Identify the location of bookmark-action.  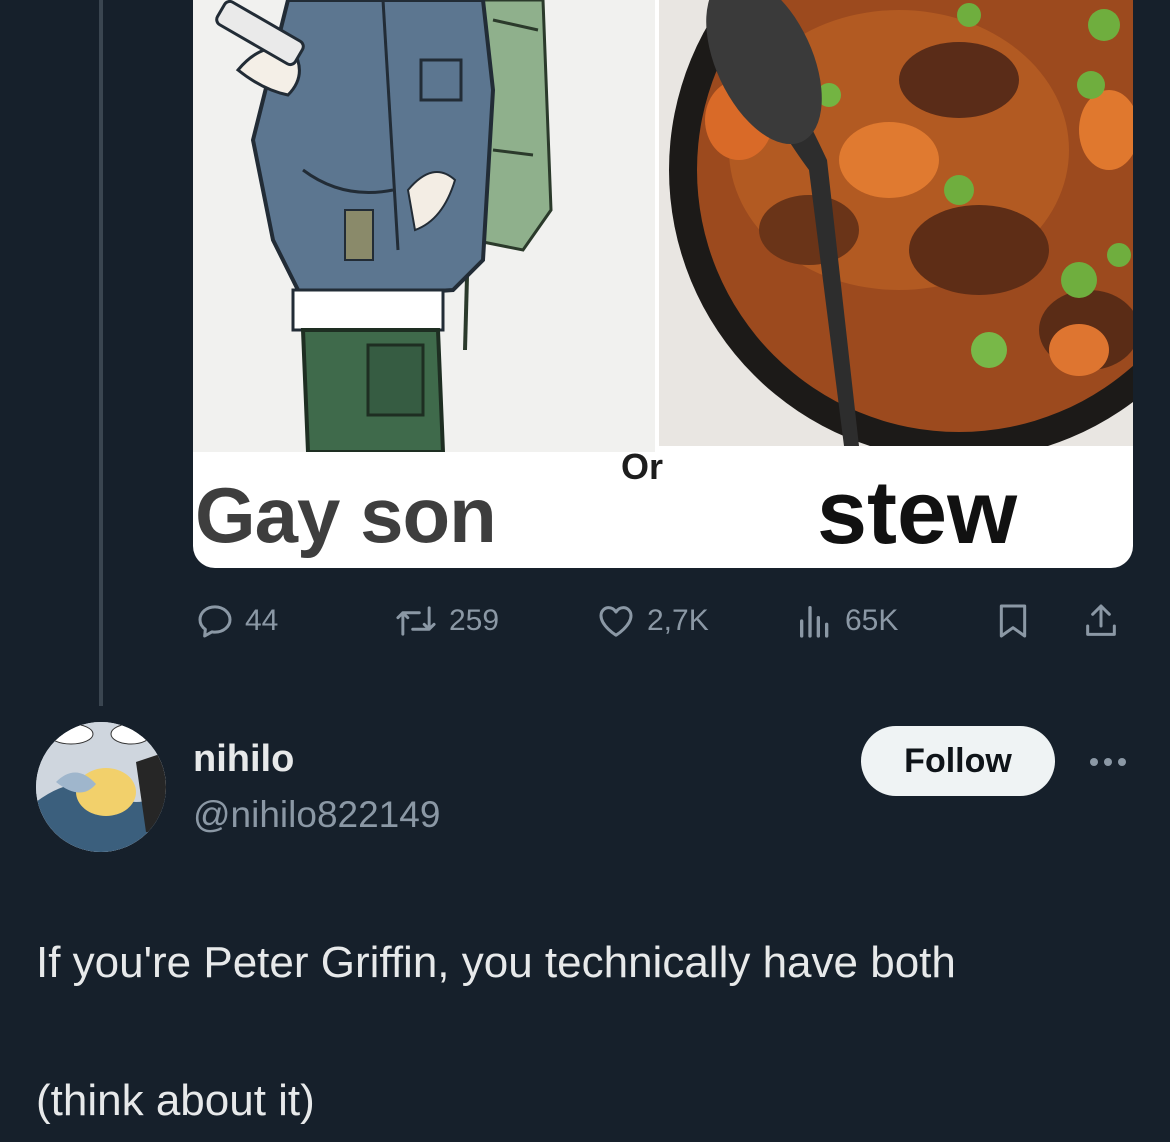
(1013, 621).